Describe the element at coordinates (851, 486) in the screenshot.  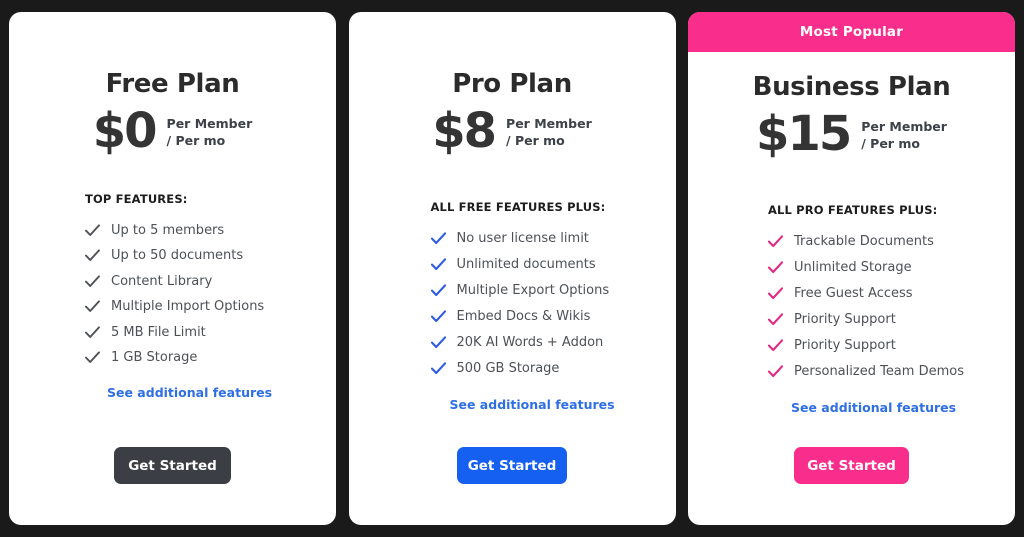
I see `cta-area-business: Get Started` at that location.